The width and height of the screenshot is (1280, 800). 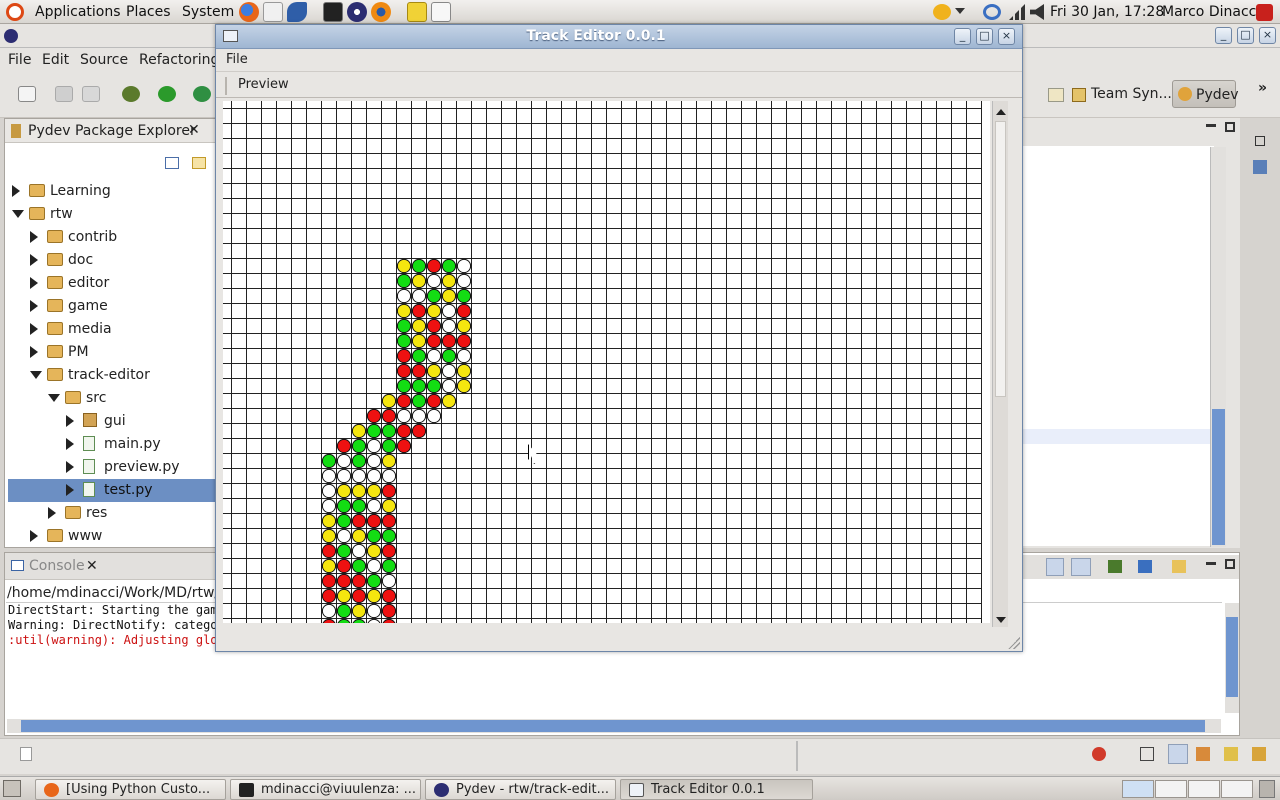 I want to click on scroll-up-arrow-icon, so click(x=1001, y=112).